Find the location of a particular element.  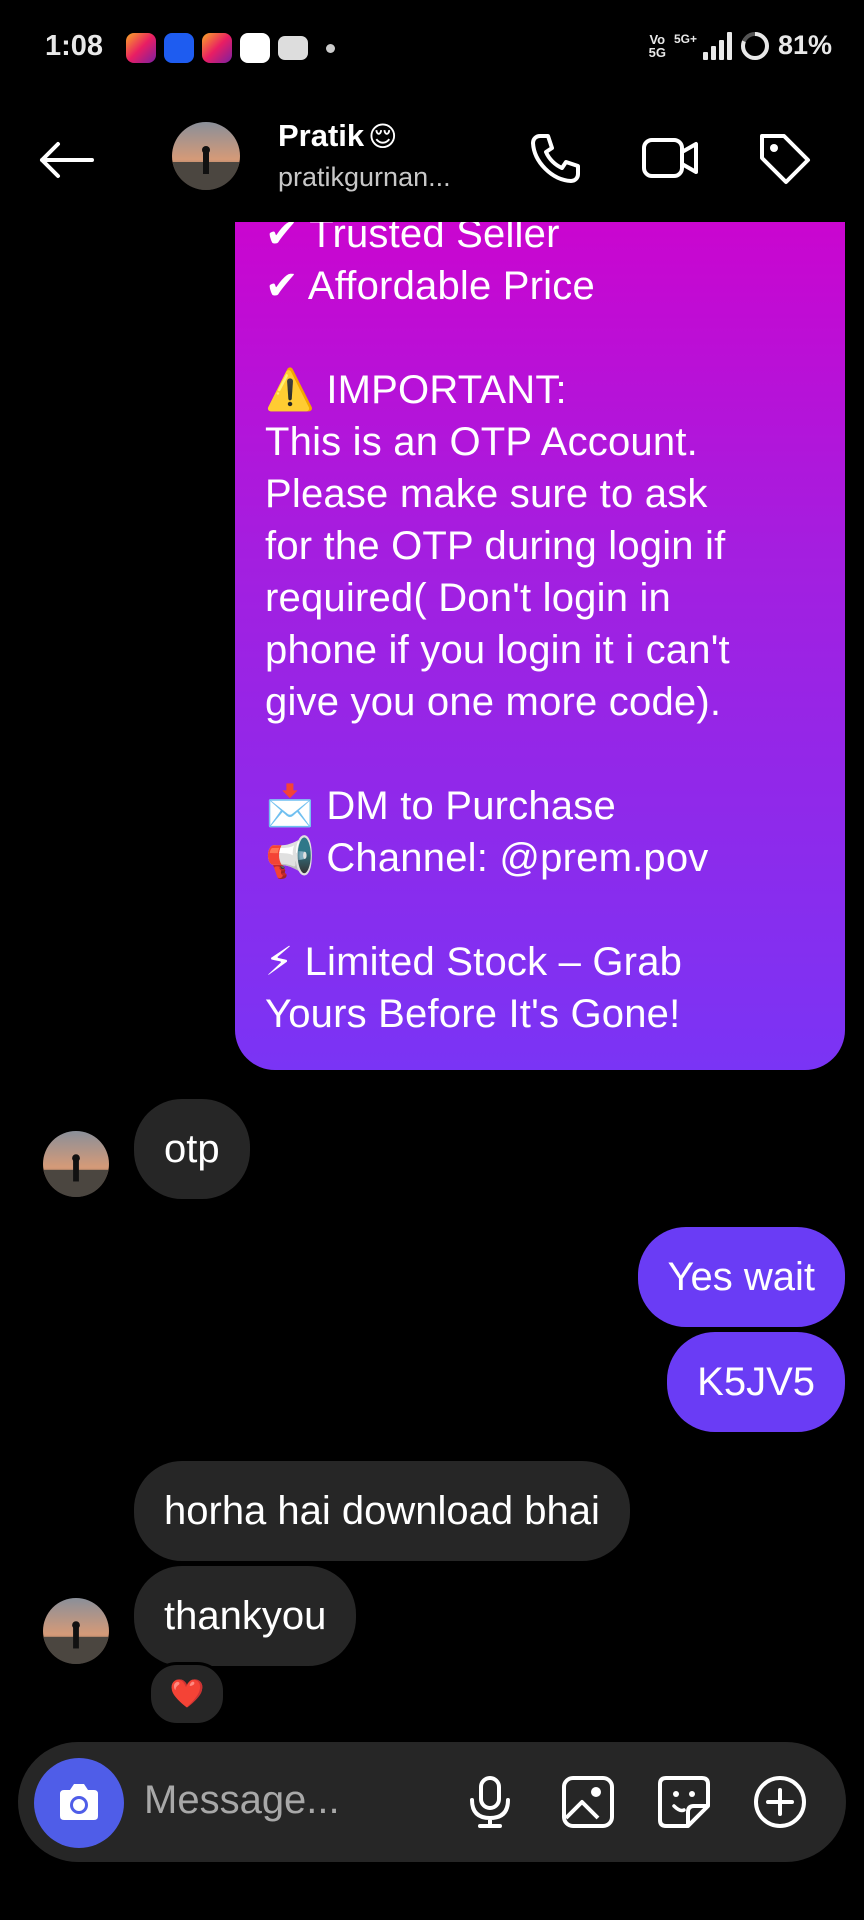

received-message: otp is located at coordinates (192, 1149).